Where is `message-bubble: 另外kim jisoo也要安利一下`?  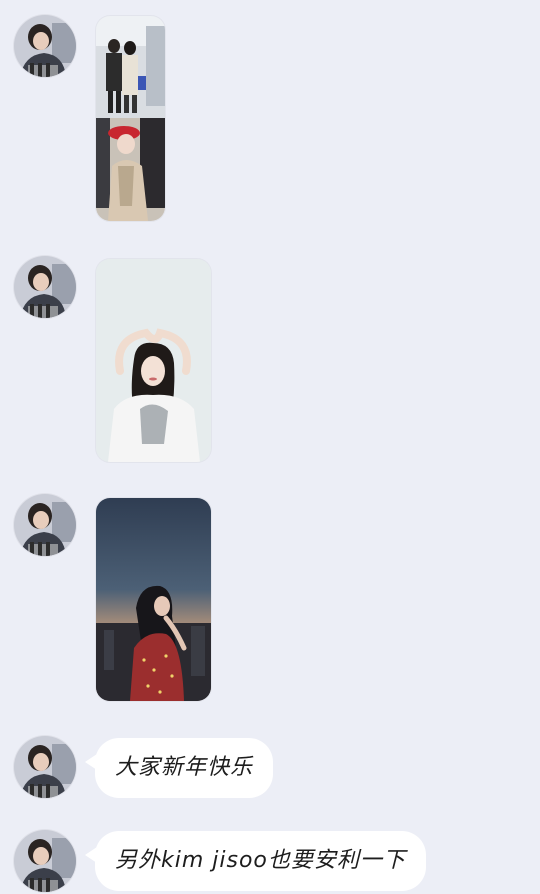
message-bubble: 另外kim jisoo也要安利一下 is located at coordinates (255, 861).